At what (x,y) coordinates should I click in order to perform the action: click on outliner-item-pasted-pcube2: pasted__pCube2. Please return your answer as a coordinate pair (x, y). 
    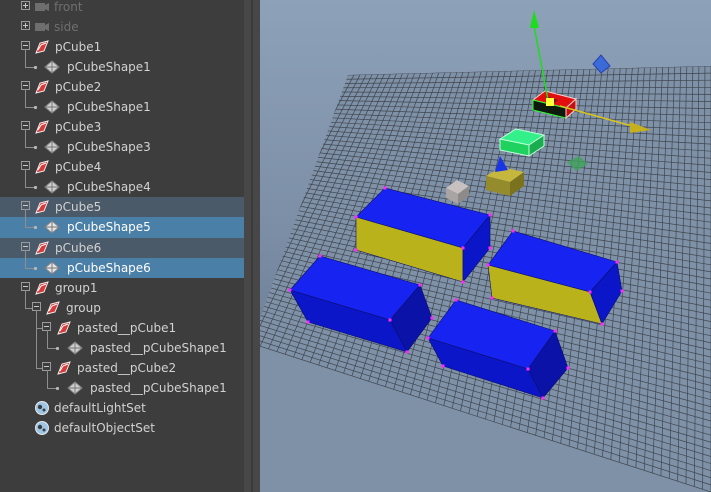
    Looking at the image, I should click on (122, 368).